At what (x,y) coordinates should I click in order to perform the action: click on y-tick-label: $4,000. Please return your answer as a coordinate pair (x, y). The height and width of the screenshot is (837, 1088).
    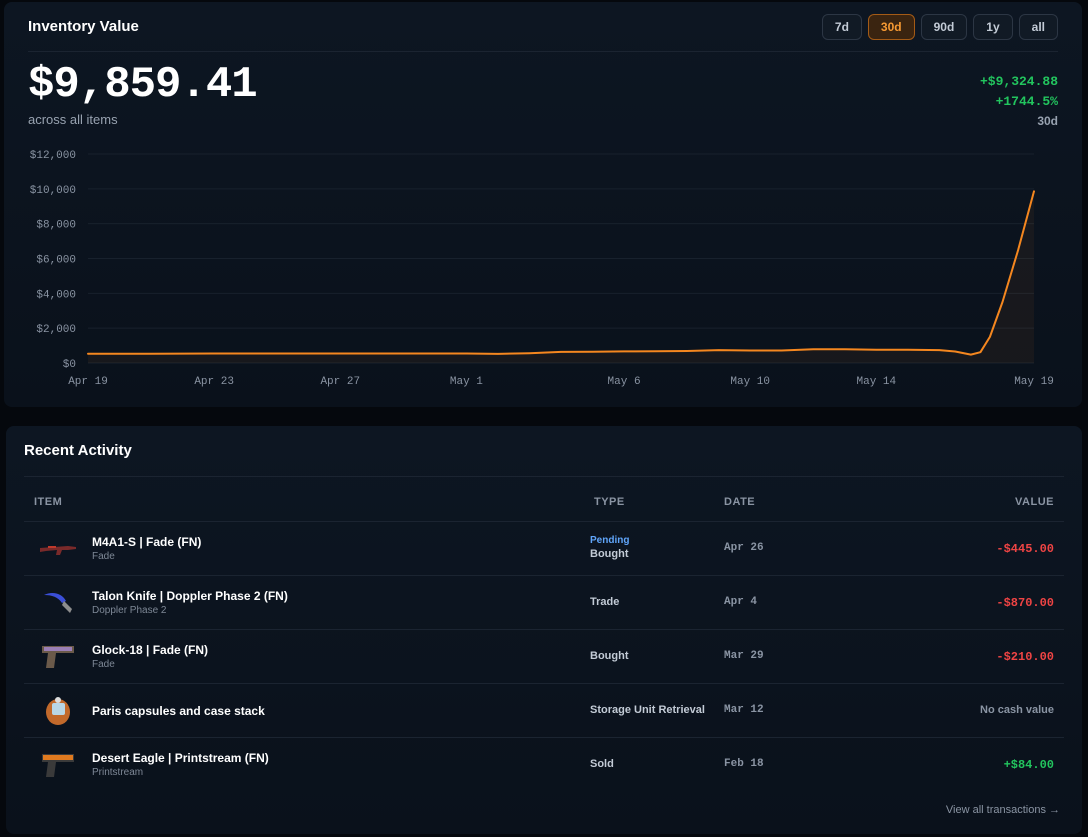
    Looking at the image, I should click on (56, 295).